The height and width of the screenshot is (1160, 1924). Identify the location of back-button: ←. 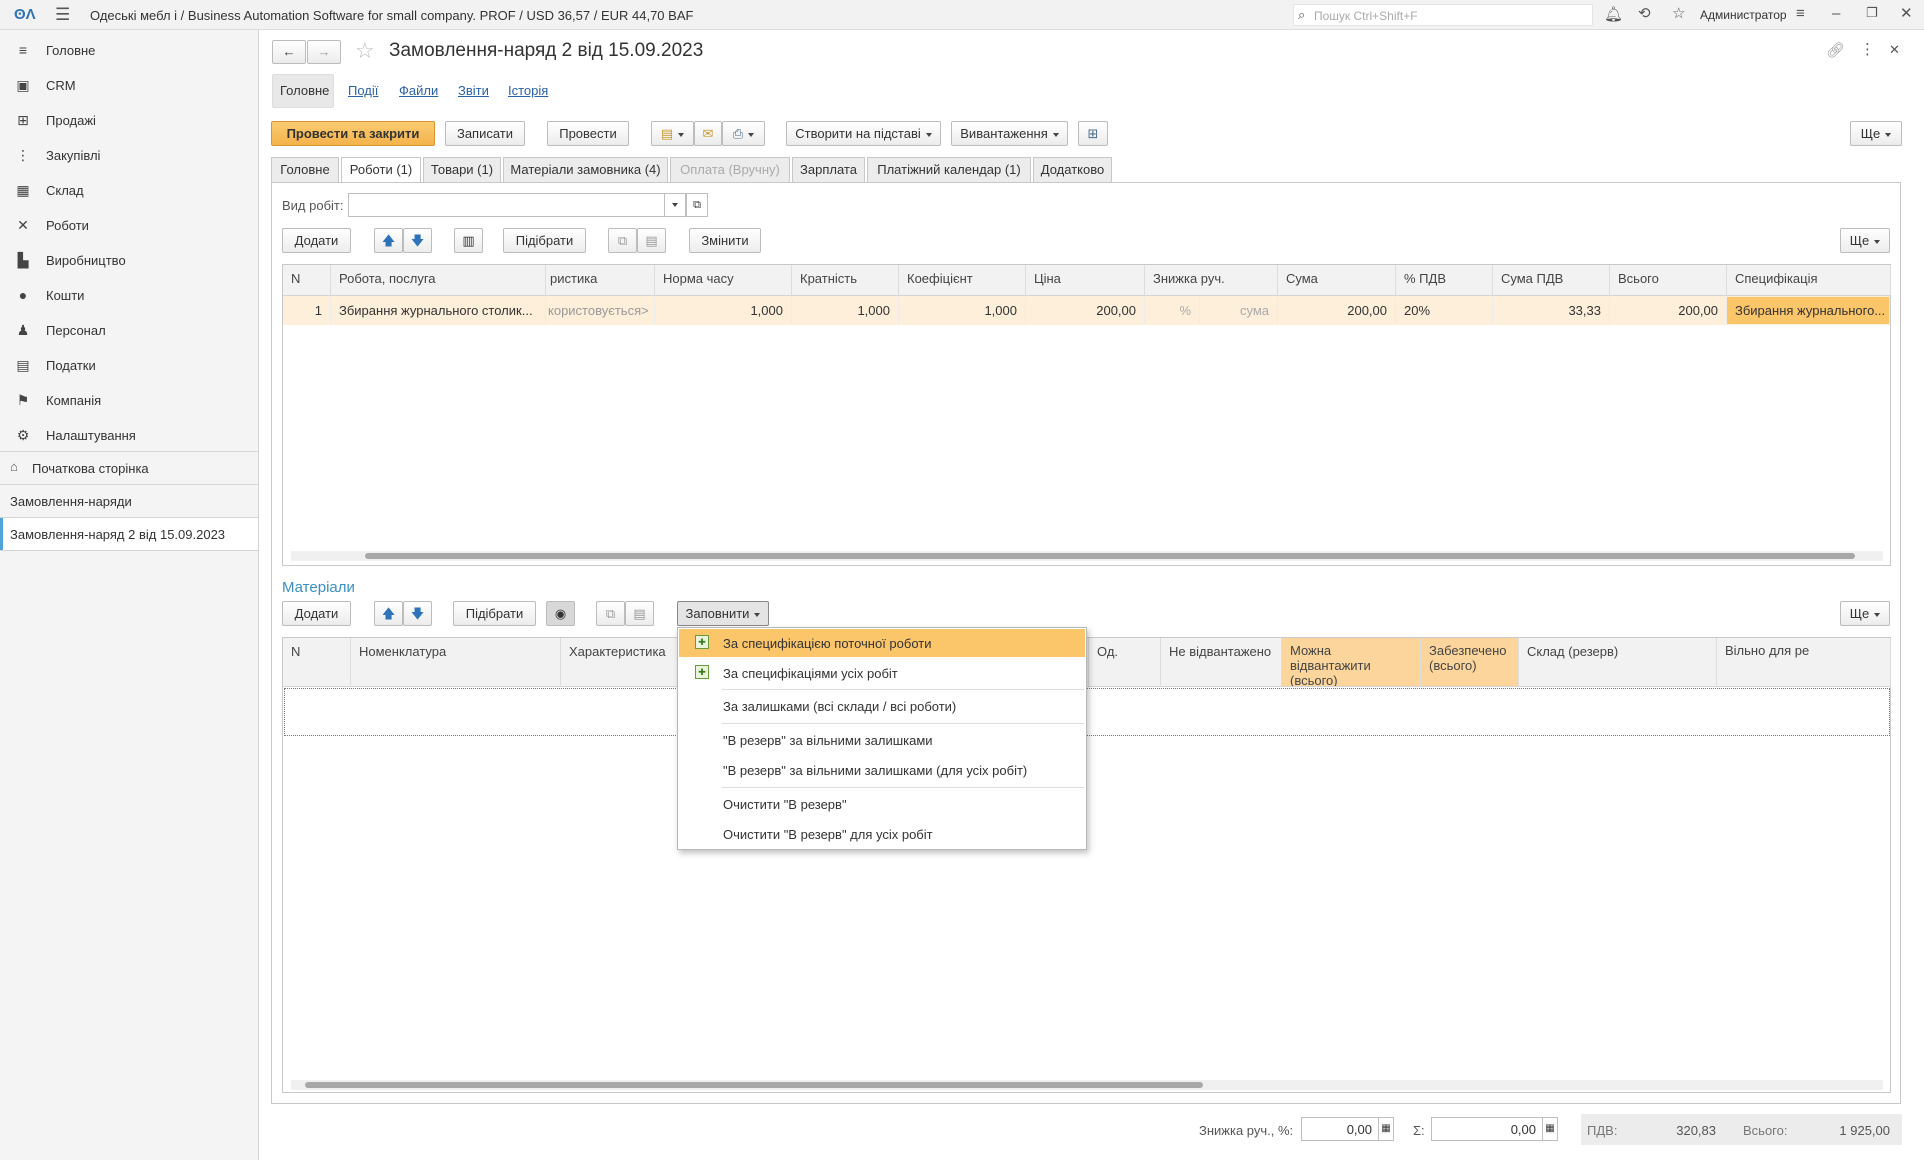
(289, 52).